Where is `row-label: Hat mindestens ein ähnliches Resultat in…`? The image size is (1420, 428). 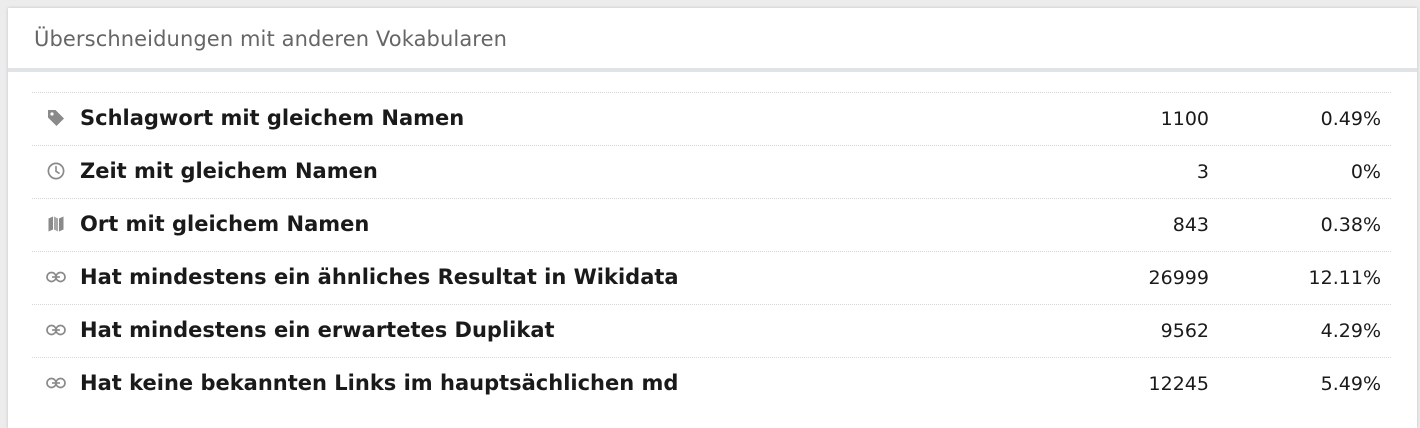
row-label: Hat mindestens ein ähnliches Resultat in… is located at coordinates (379, 277).